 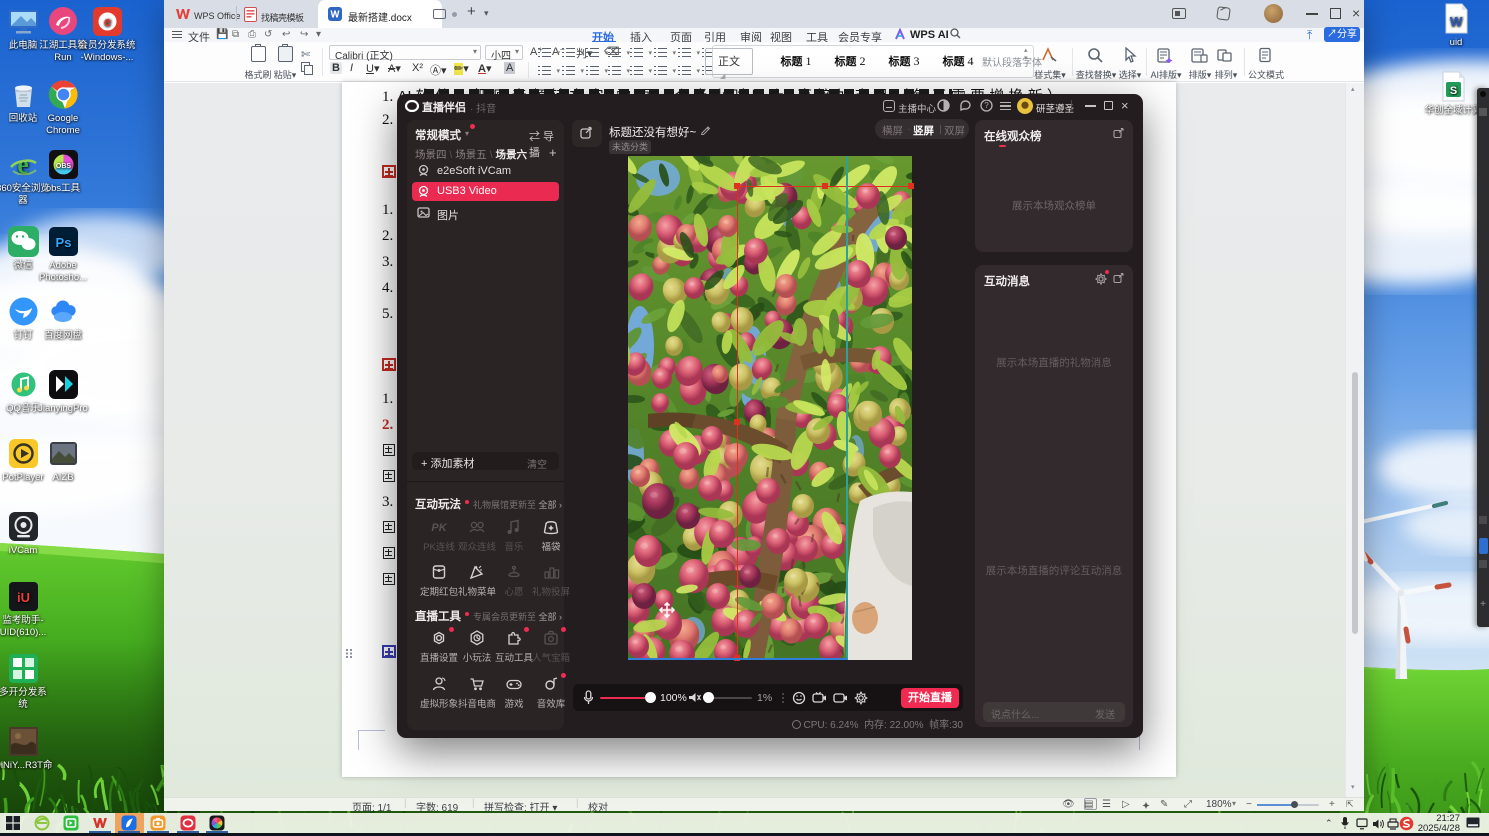 I want to click on svg-text: e, so click(x=106, y=21).